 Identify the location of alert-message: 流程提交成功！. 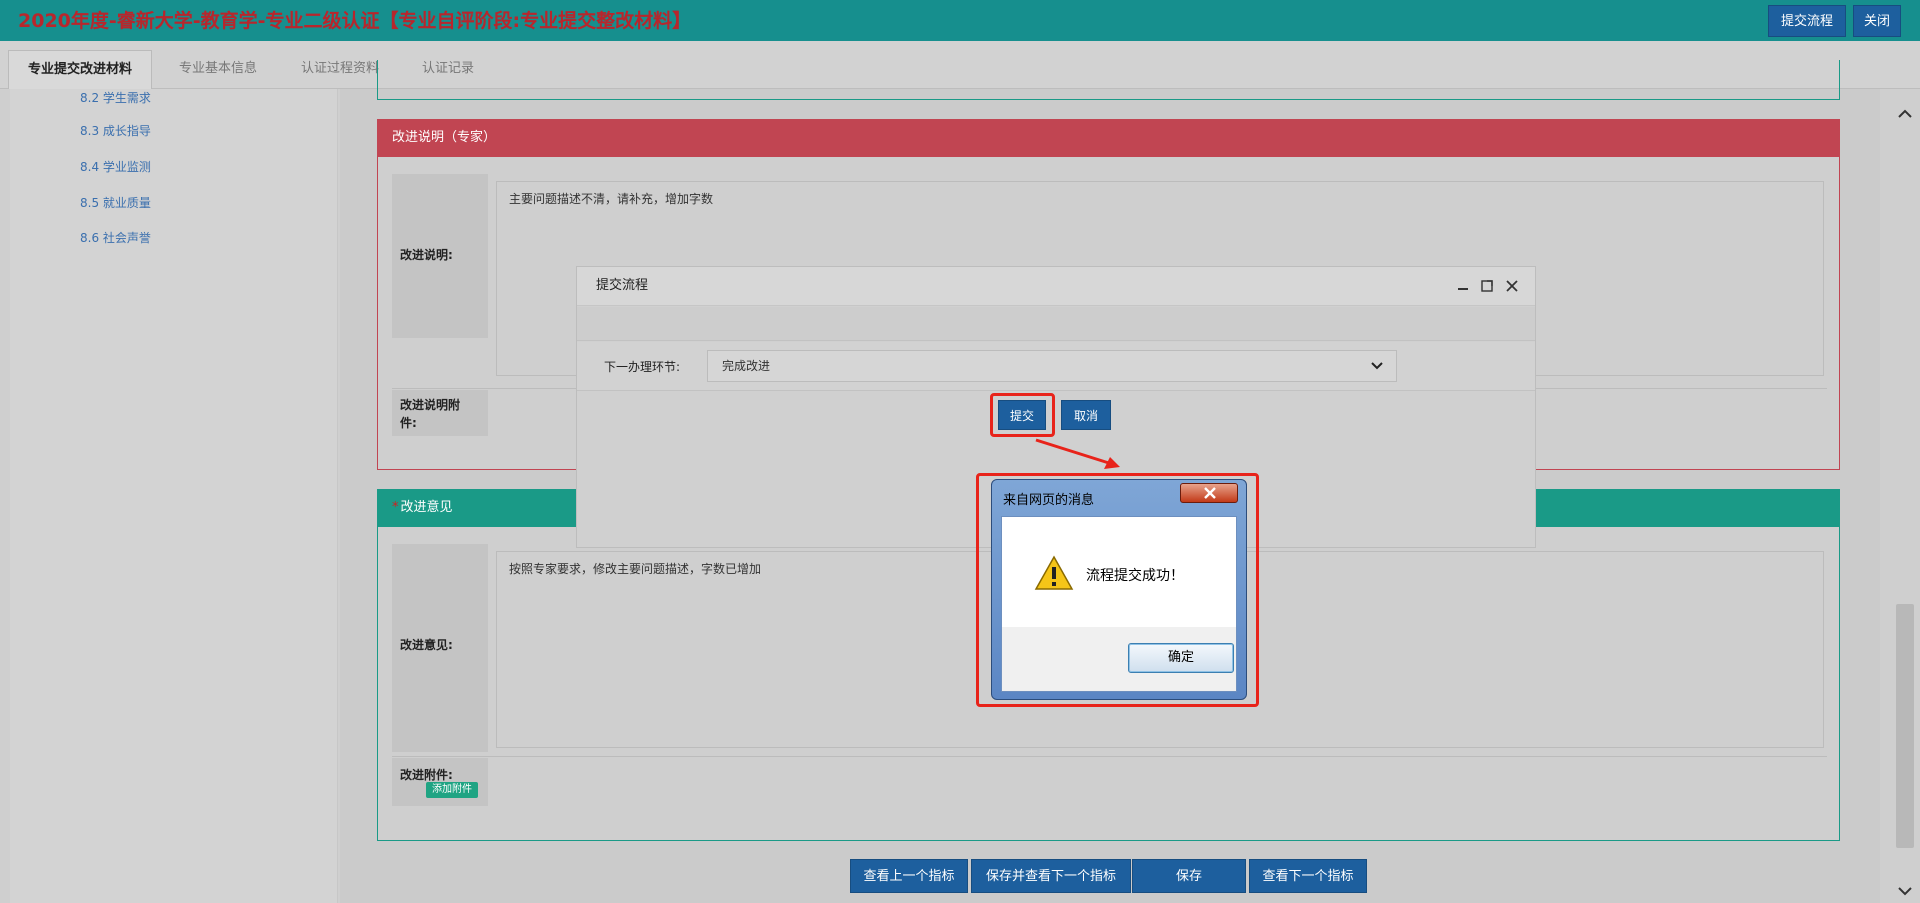
(1135, 576).